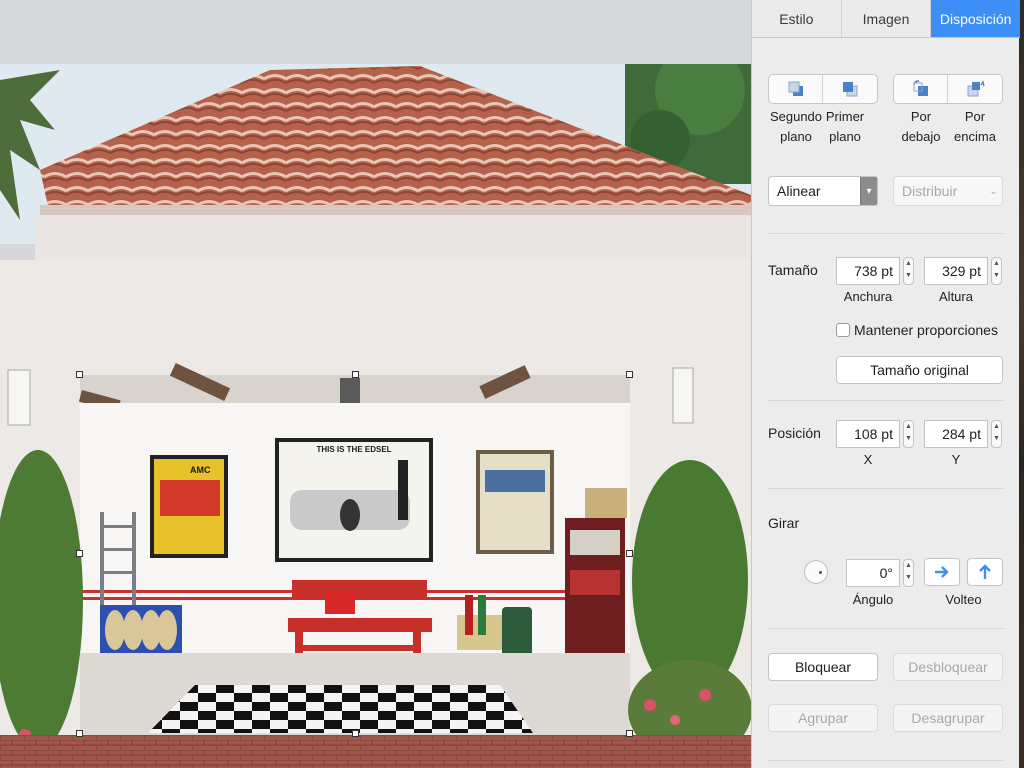 Image resolution: width=1024 pixels, height=768 pixels. I want to click on resize-handle-top-left, so click(79, 374).